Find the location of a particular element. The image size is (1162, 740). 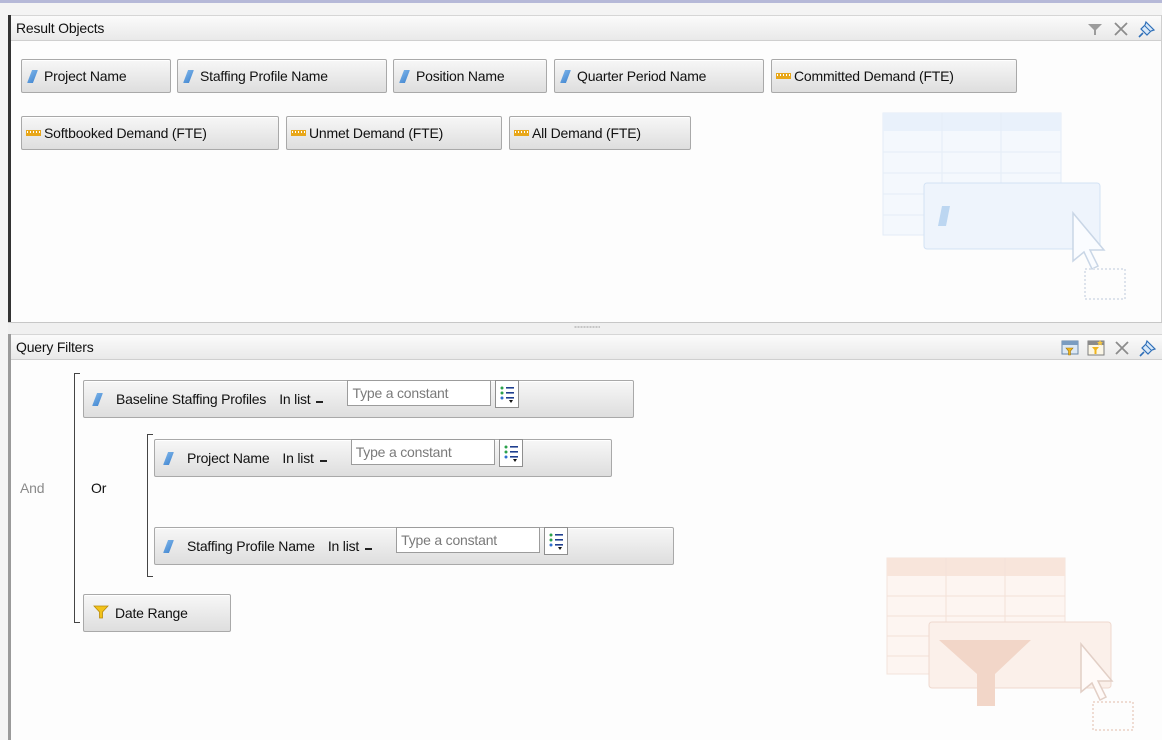

filter-object-label: Project Name is located at coordinates (228, 458).